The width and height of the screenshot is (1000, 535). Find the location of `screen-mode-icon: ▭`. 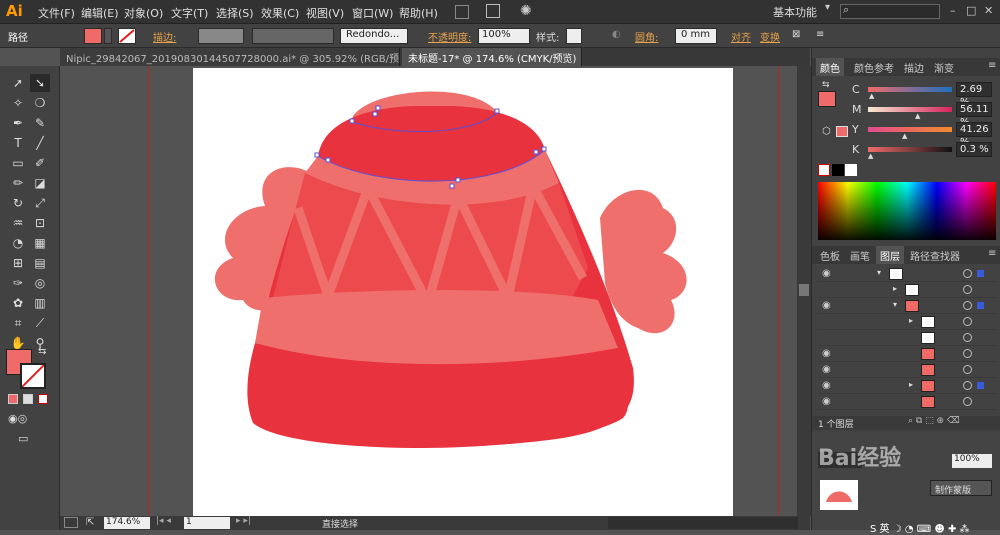

screen-mode-icon: ▭ is located at coordinates (23, 438).